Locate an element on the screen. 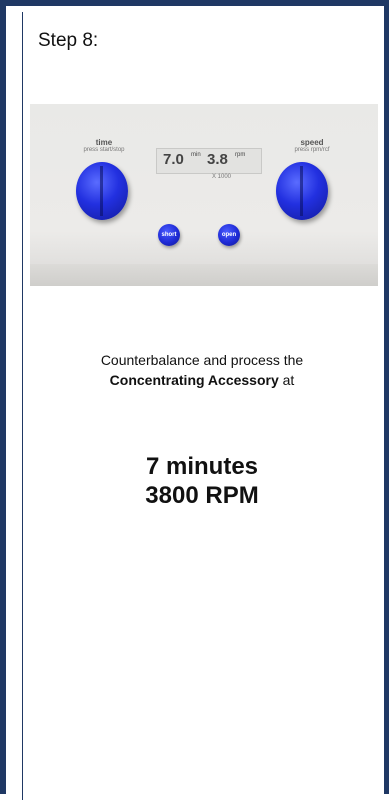 This screenshot has height=800, width=389. short-button: short is located at coordinates (169, 235).